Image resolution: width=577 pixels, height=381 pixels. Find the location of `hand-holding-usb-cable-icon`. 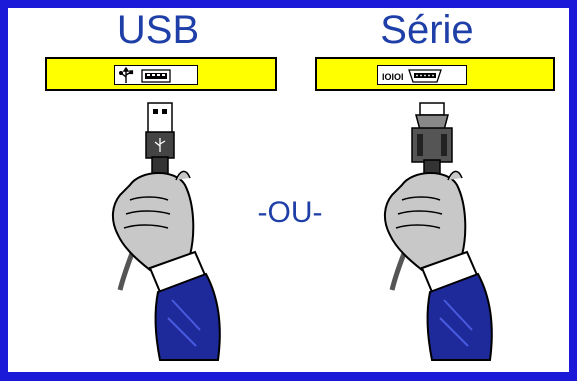

hand-holding-usb-cable-icon is located at coordinates (166, 231).